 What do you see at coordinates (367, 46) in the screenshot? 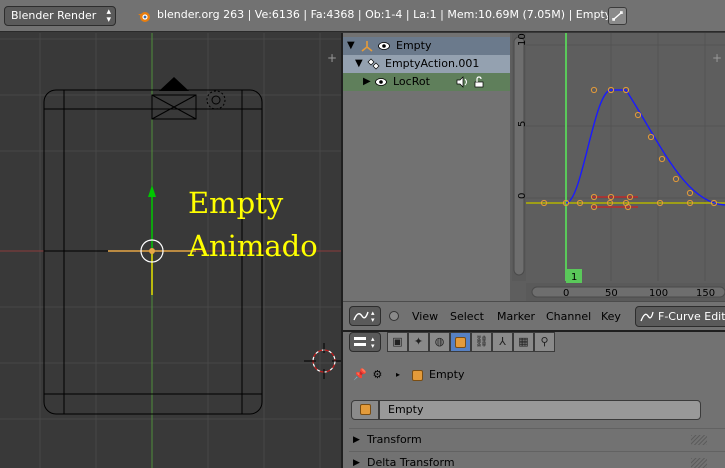
I see `empty-axes-icon` at bounding box center [367, 46].